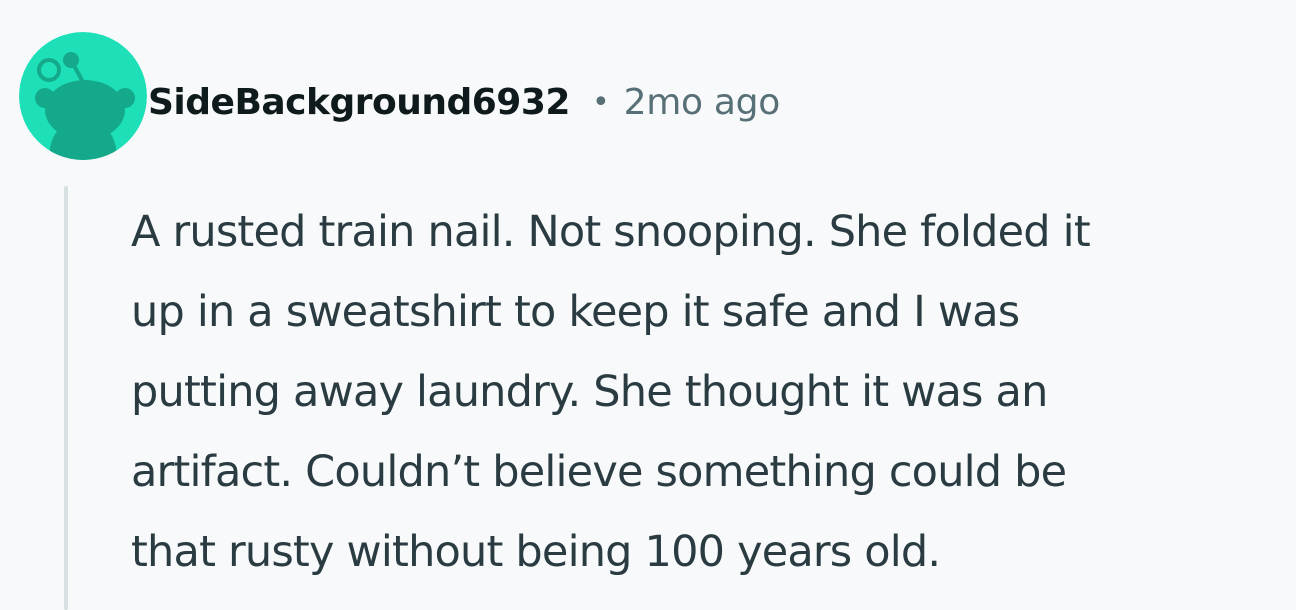  Describe the element at coordinates (66, 398) in the screenshot. I see `thread-collapse-line` at that location.